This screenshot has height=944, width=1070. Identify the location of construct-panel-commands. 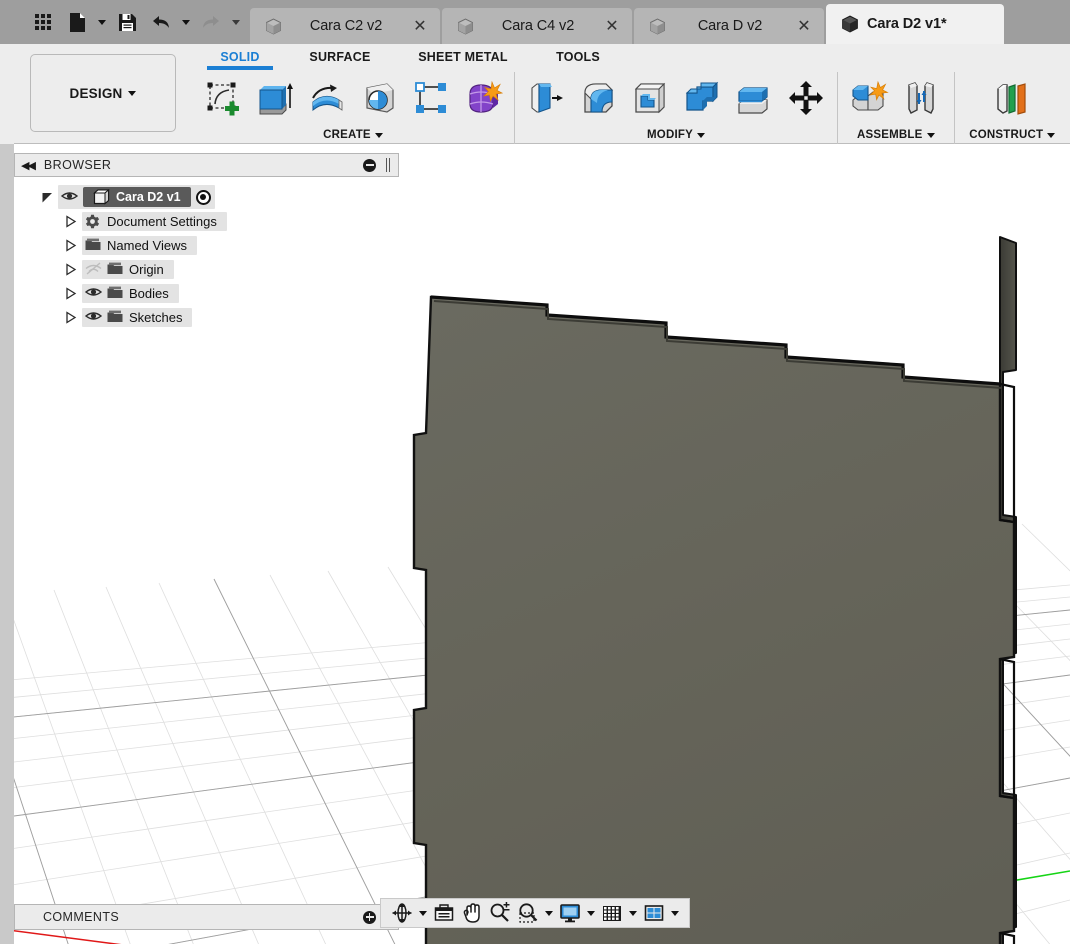
(1012, 98).